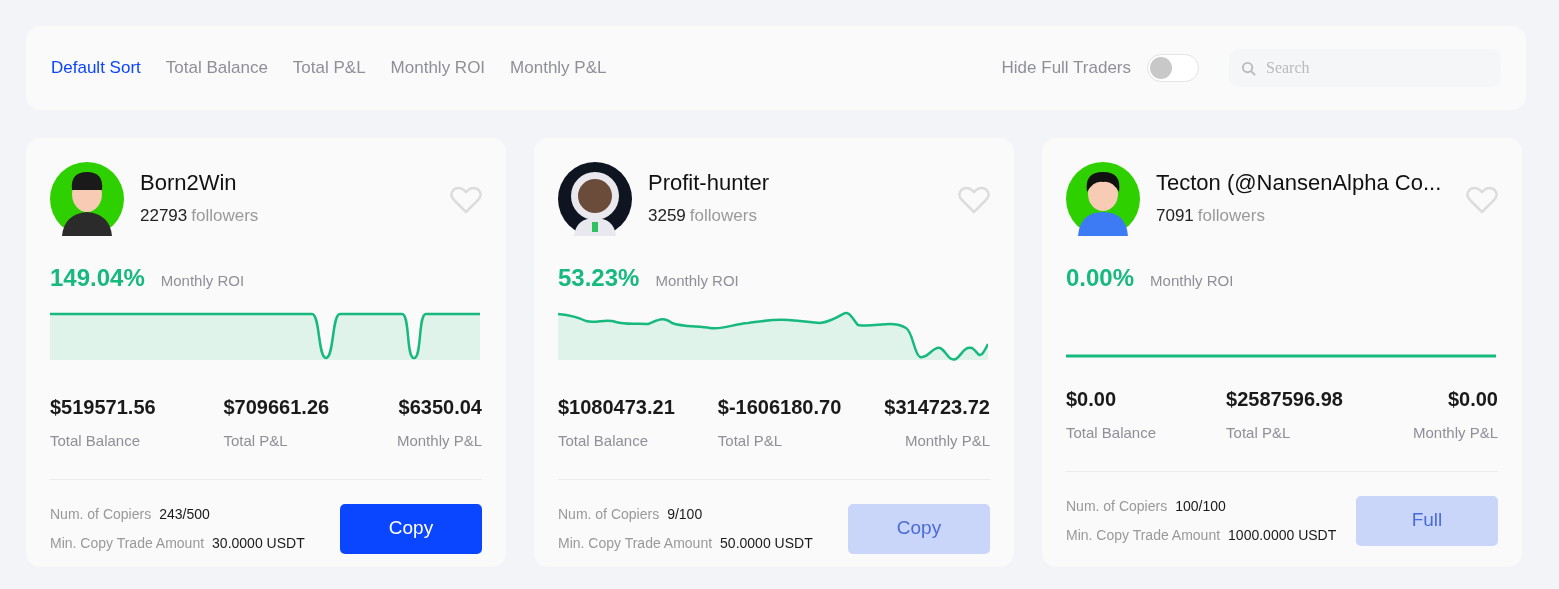 This screenshot has width=1559, height=589. Describe the element at coordinates (1173, 68) in the screenshot. I see `toggle-switch` at that location.